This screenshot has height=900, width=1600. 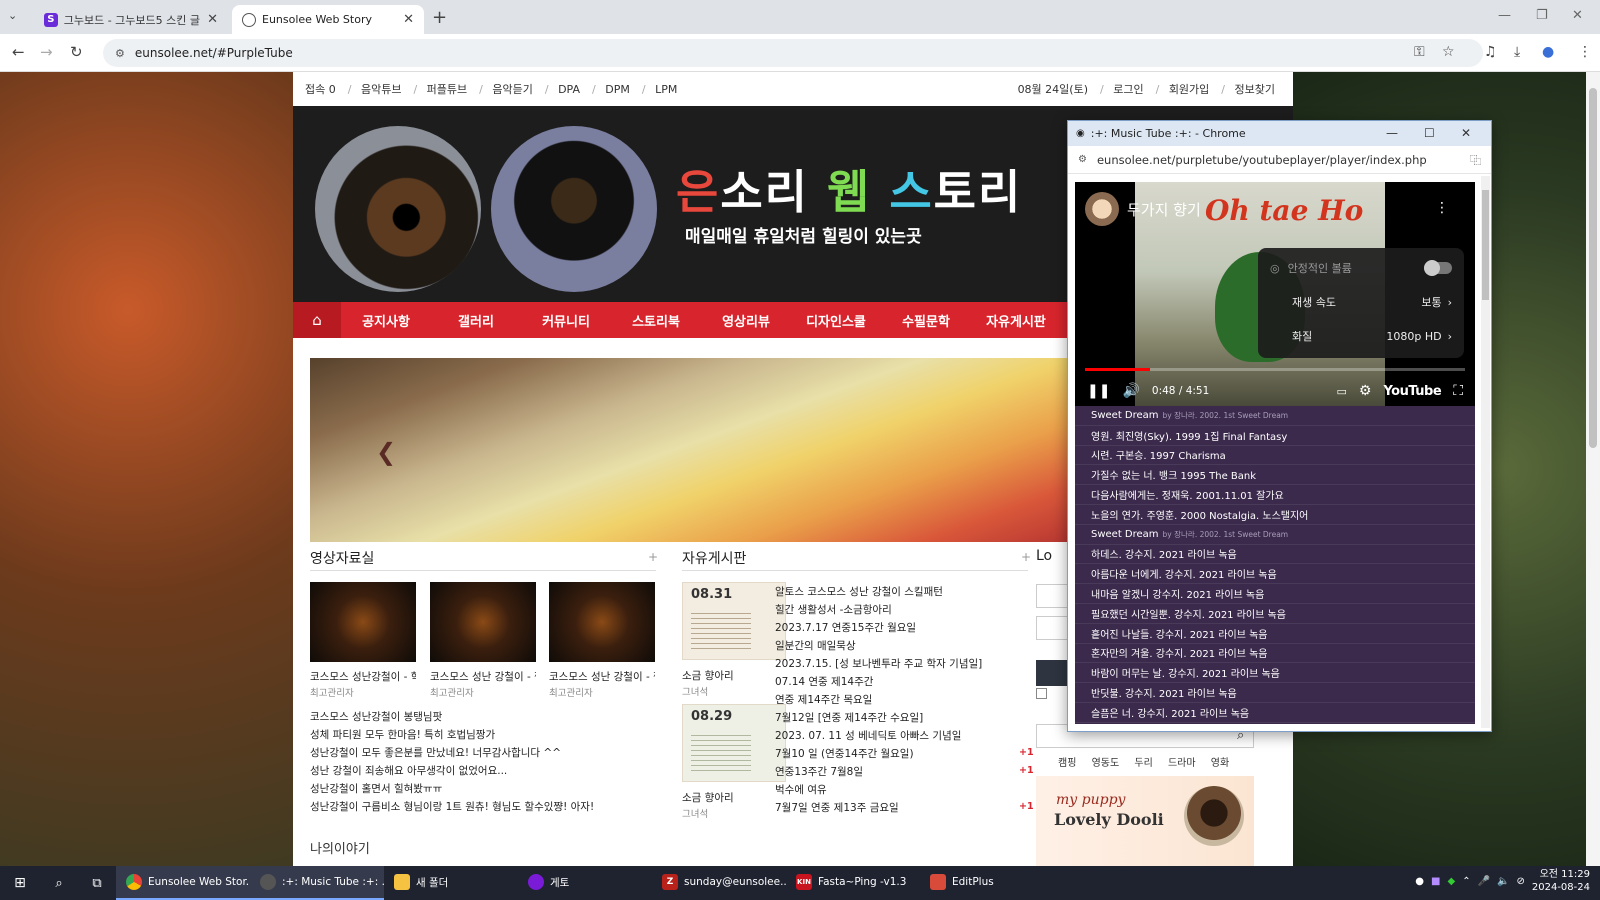 What do you see at coordinates (1143, 763) in the screenshot?
I see `tag-link: 두리` at bounding box center [1143, 763].